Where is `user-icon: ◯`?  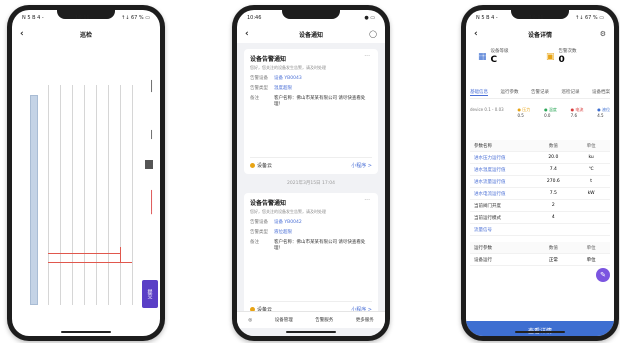
user-icon: ◯ is located at coordinates (373, 34).